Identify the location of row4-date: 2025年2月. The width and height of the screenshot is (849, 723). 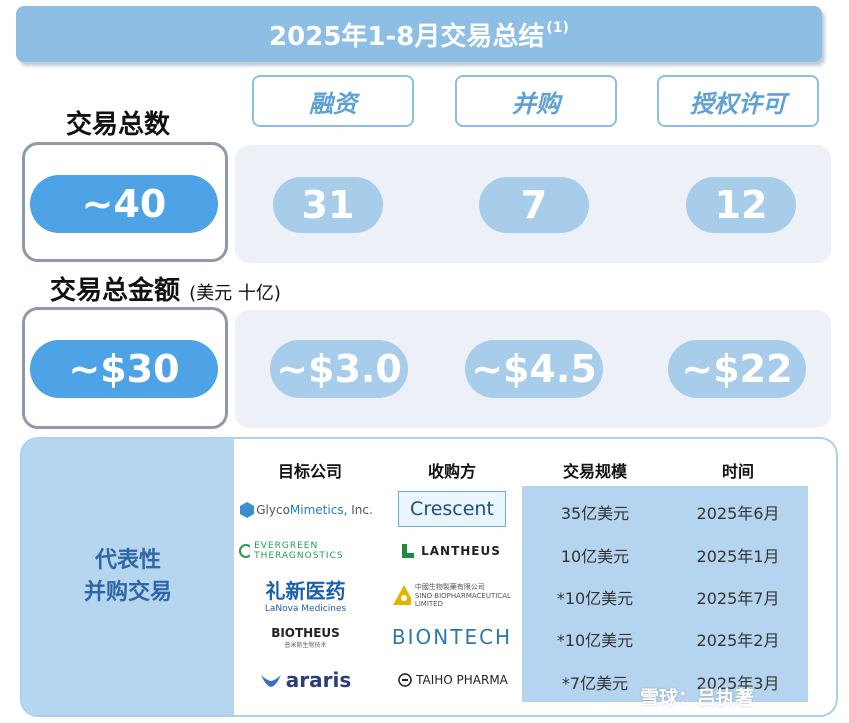
(738, 640).